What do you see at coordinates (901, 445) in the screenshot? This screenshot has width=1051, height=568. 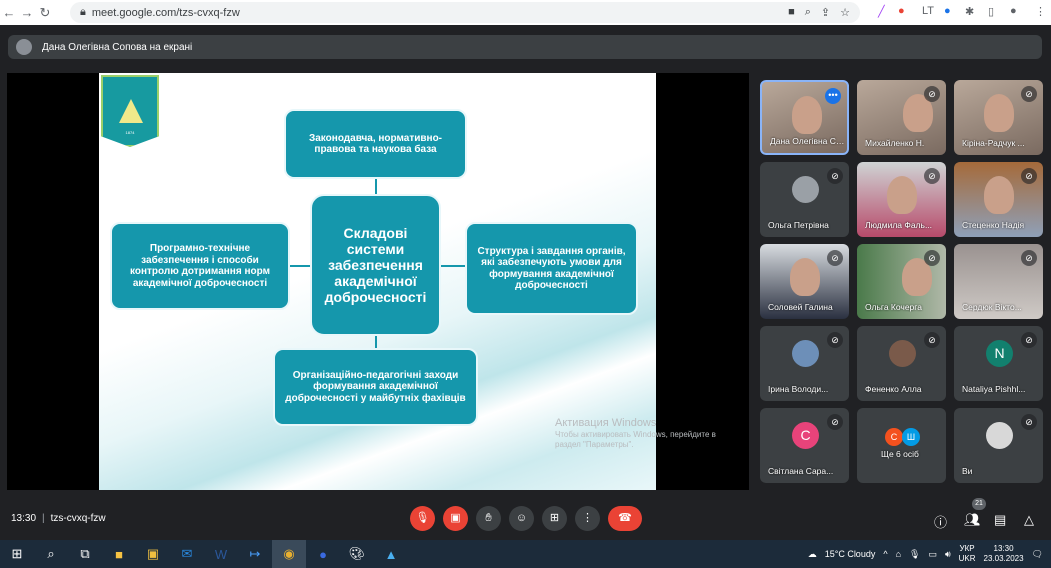 I see `more-participants-tile: С Ш Ще 6 осіб` at bounding box center [901, 445].